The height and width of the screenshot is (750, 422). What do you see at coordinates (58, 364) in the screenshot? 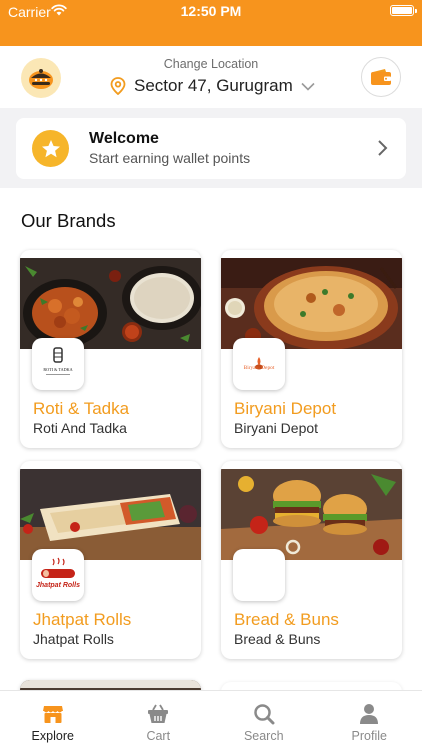
I see `brand-logo-roti-tadka: ROTI & TADKA` at bounding box center [58, 364].